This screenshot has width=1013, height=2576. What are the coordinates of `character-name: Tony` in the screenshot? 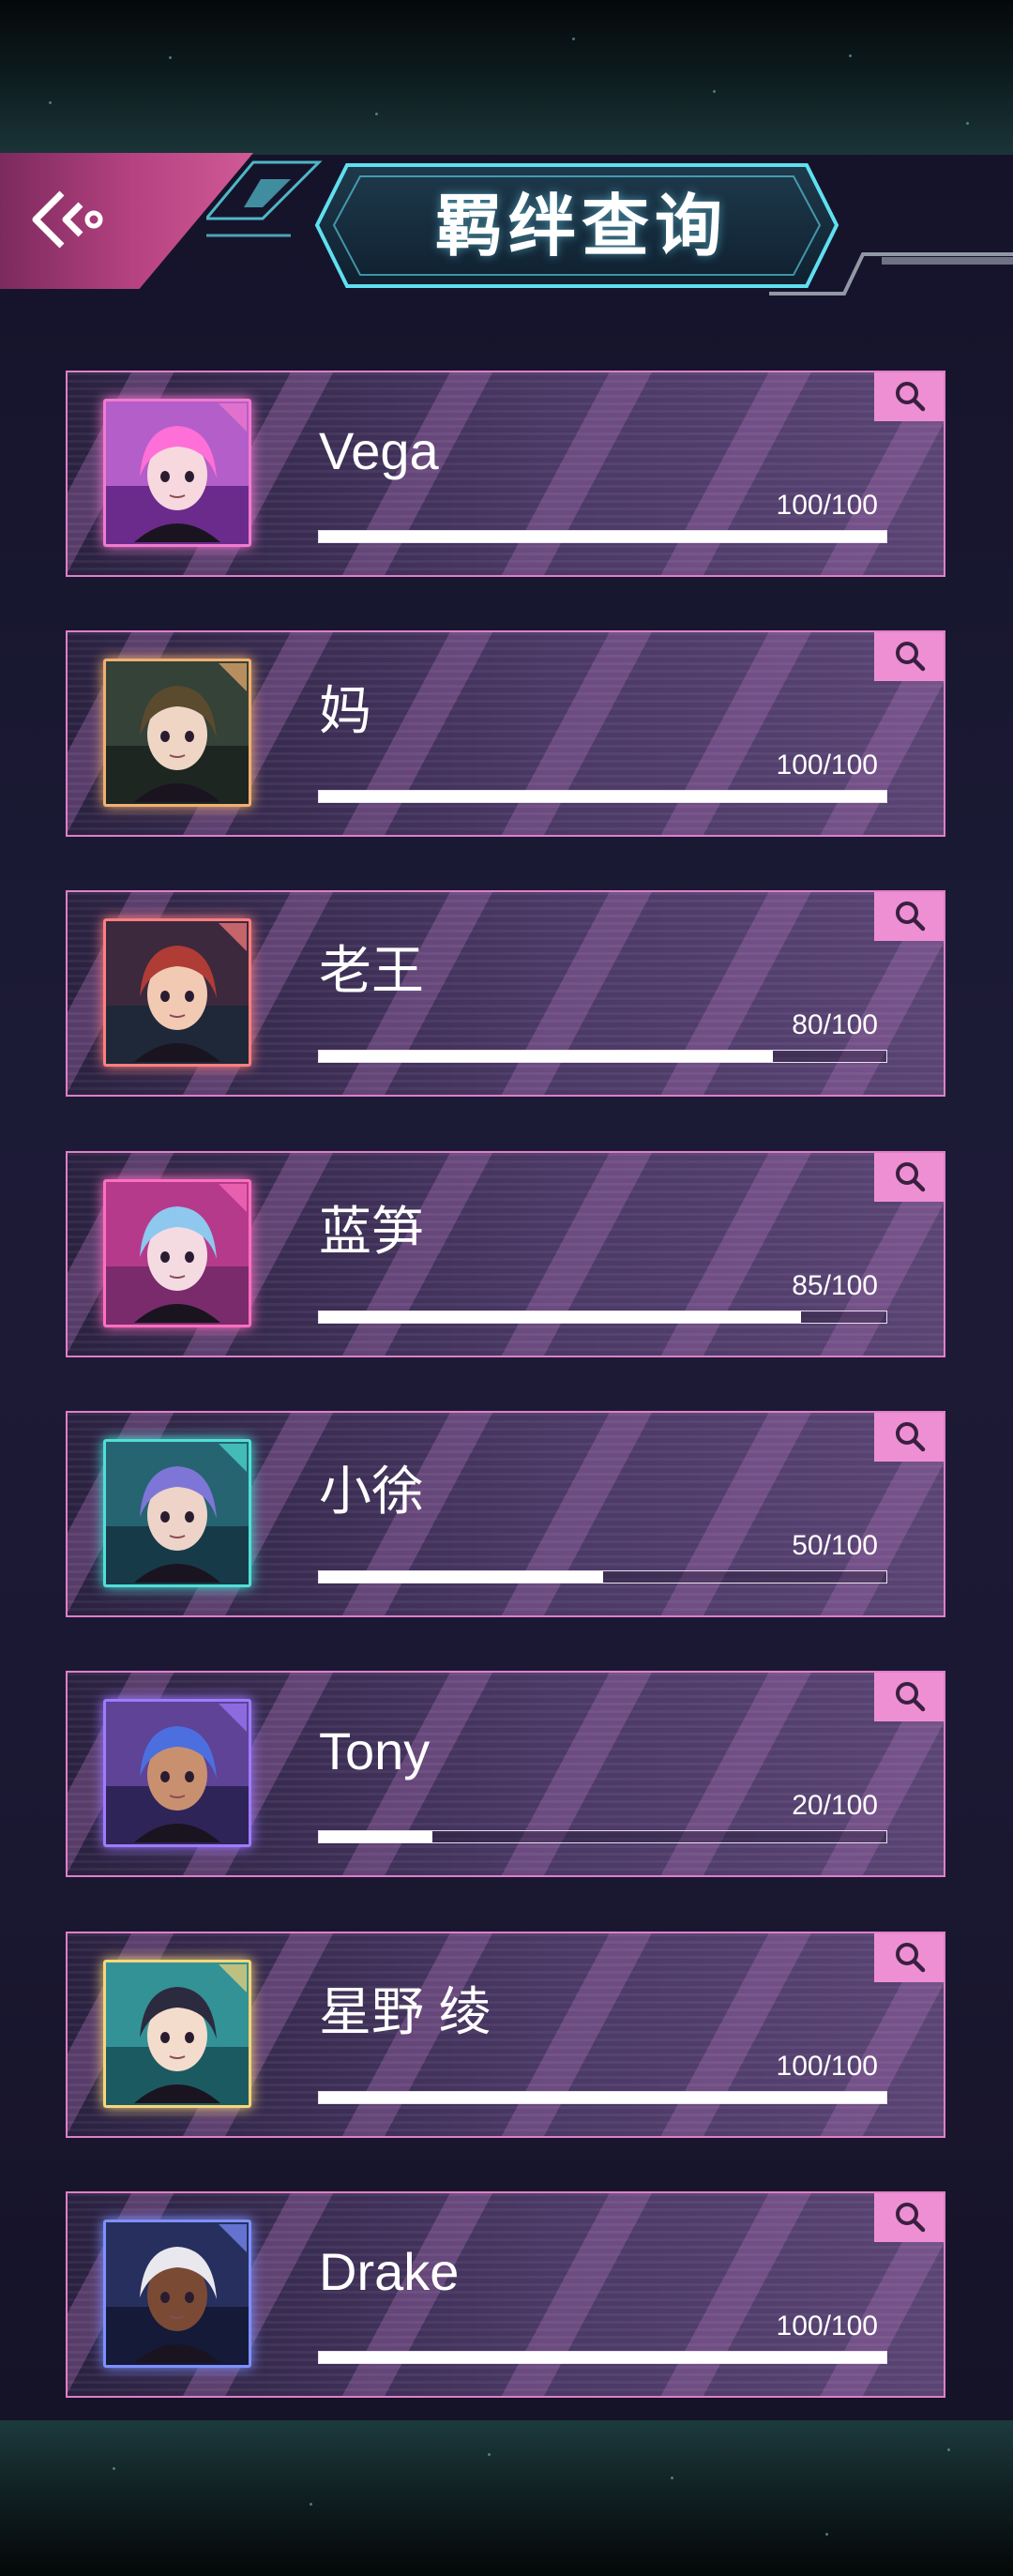 It's located at (375, 1750).